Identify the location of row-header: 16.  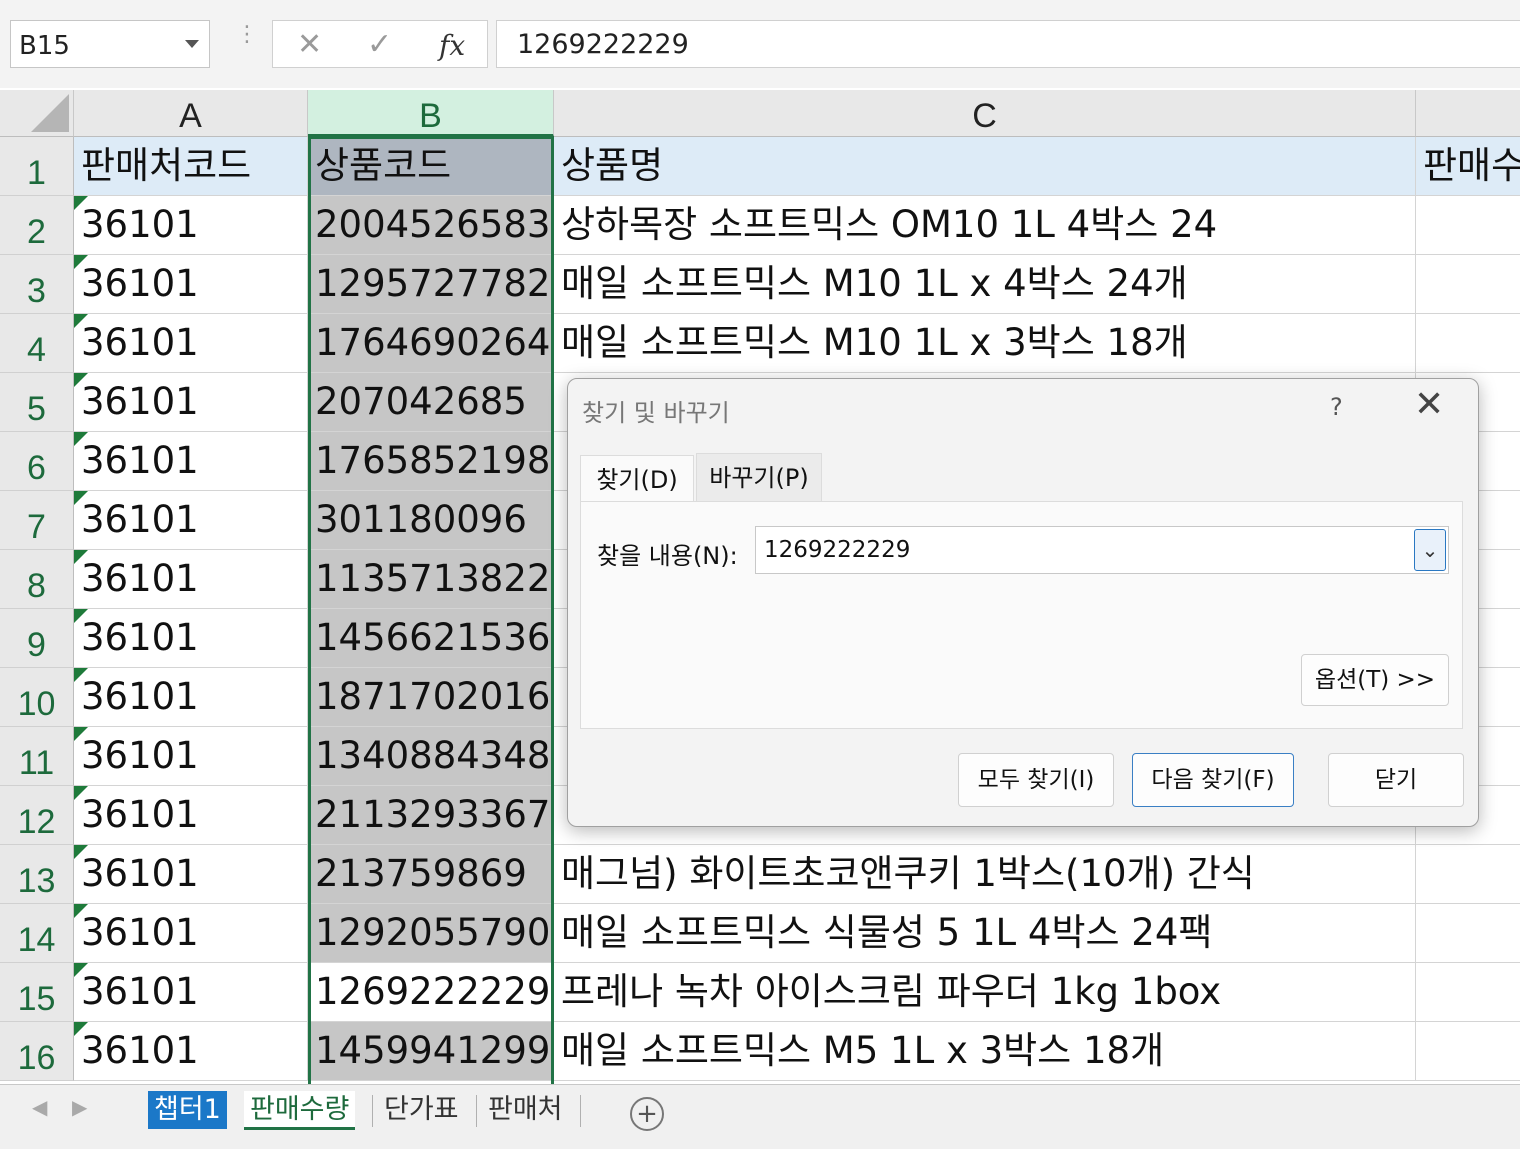
(37, 1051).